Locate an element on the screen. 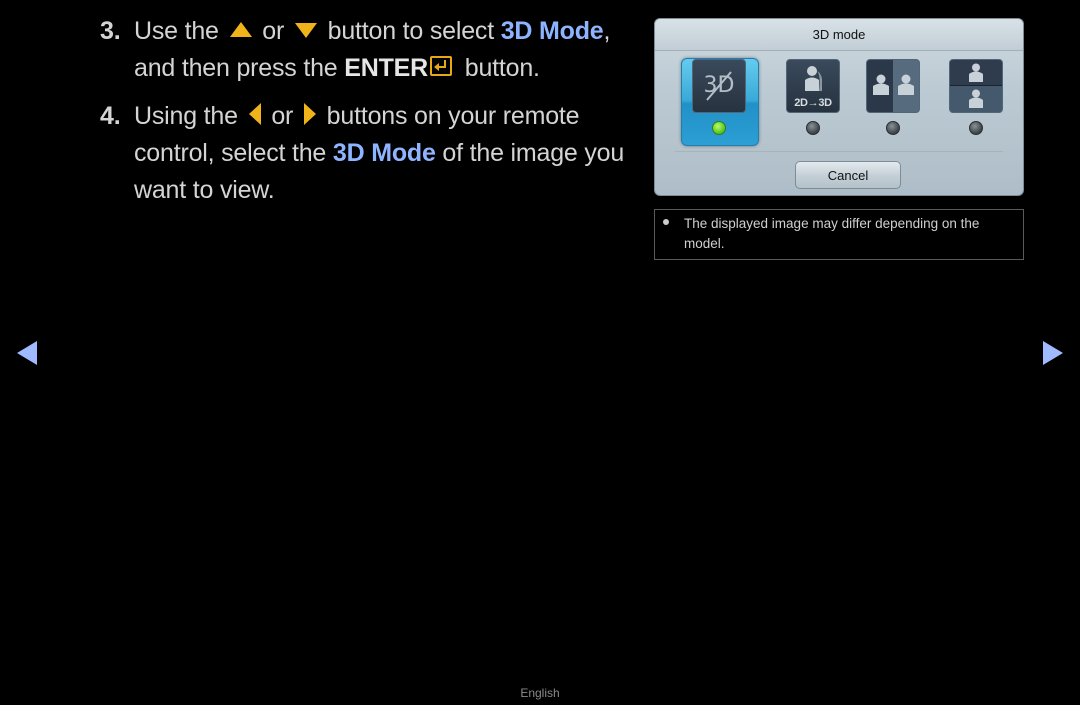  3d-off-icon: 3D is located at coordinates (719, 86).